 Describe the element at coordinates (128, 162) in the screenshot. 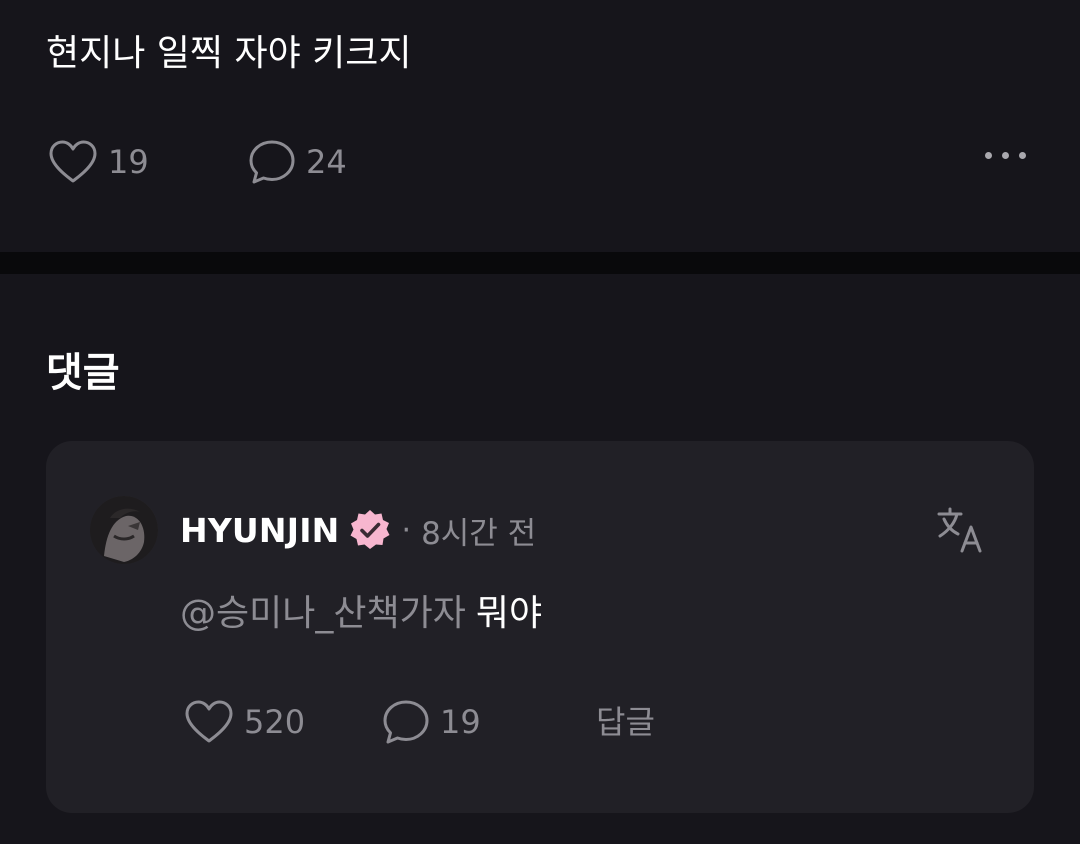

I see `post-like-count: 19` at that location.